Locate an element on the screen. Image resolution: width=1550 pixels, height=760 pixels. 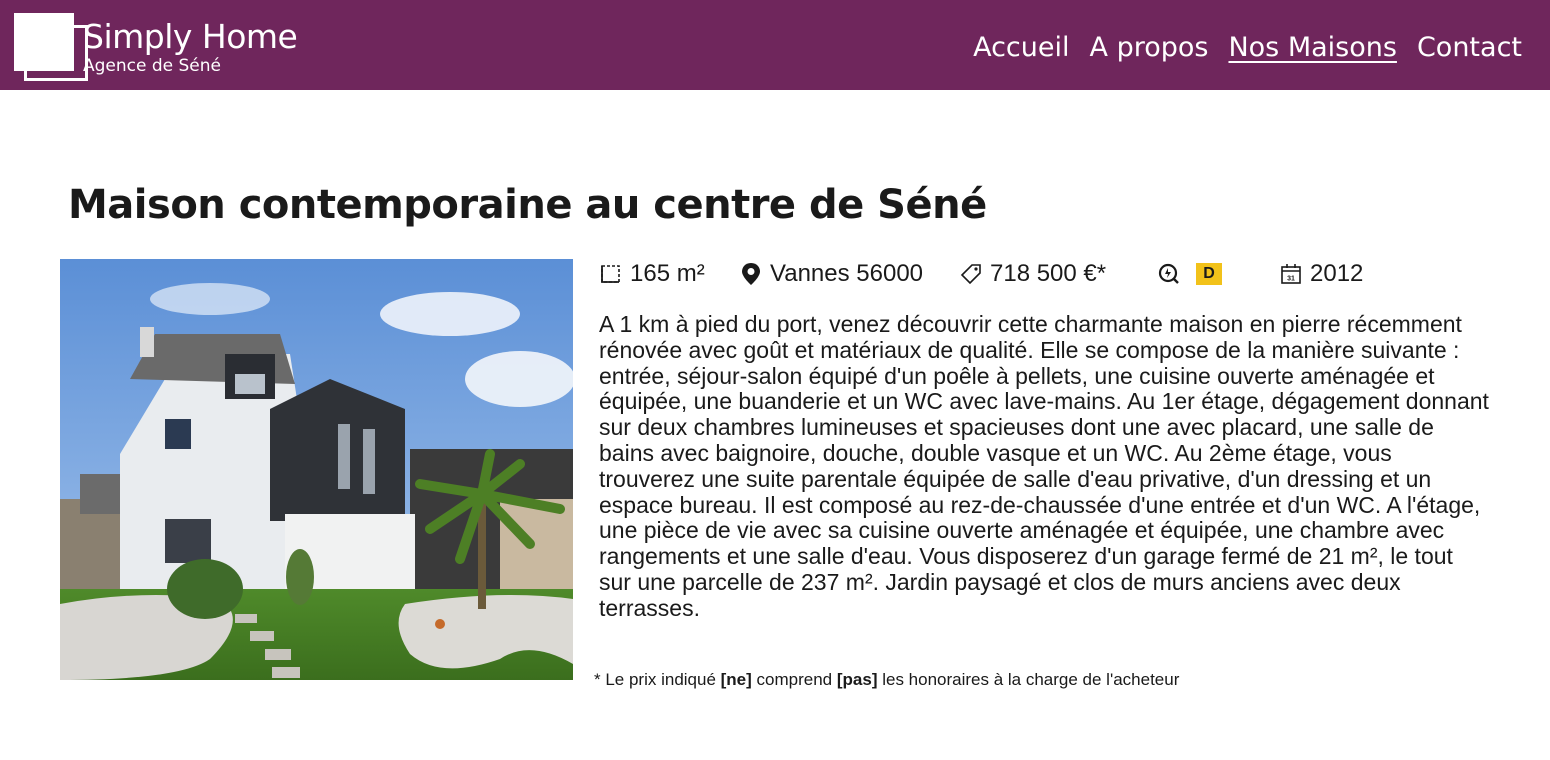
svg-text: 31 is located at coordinates (1291, 279).